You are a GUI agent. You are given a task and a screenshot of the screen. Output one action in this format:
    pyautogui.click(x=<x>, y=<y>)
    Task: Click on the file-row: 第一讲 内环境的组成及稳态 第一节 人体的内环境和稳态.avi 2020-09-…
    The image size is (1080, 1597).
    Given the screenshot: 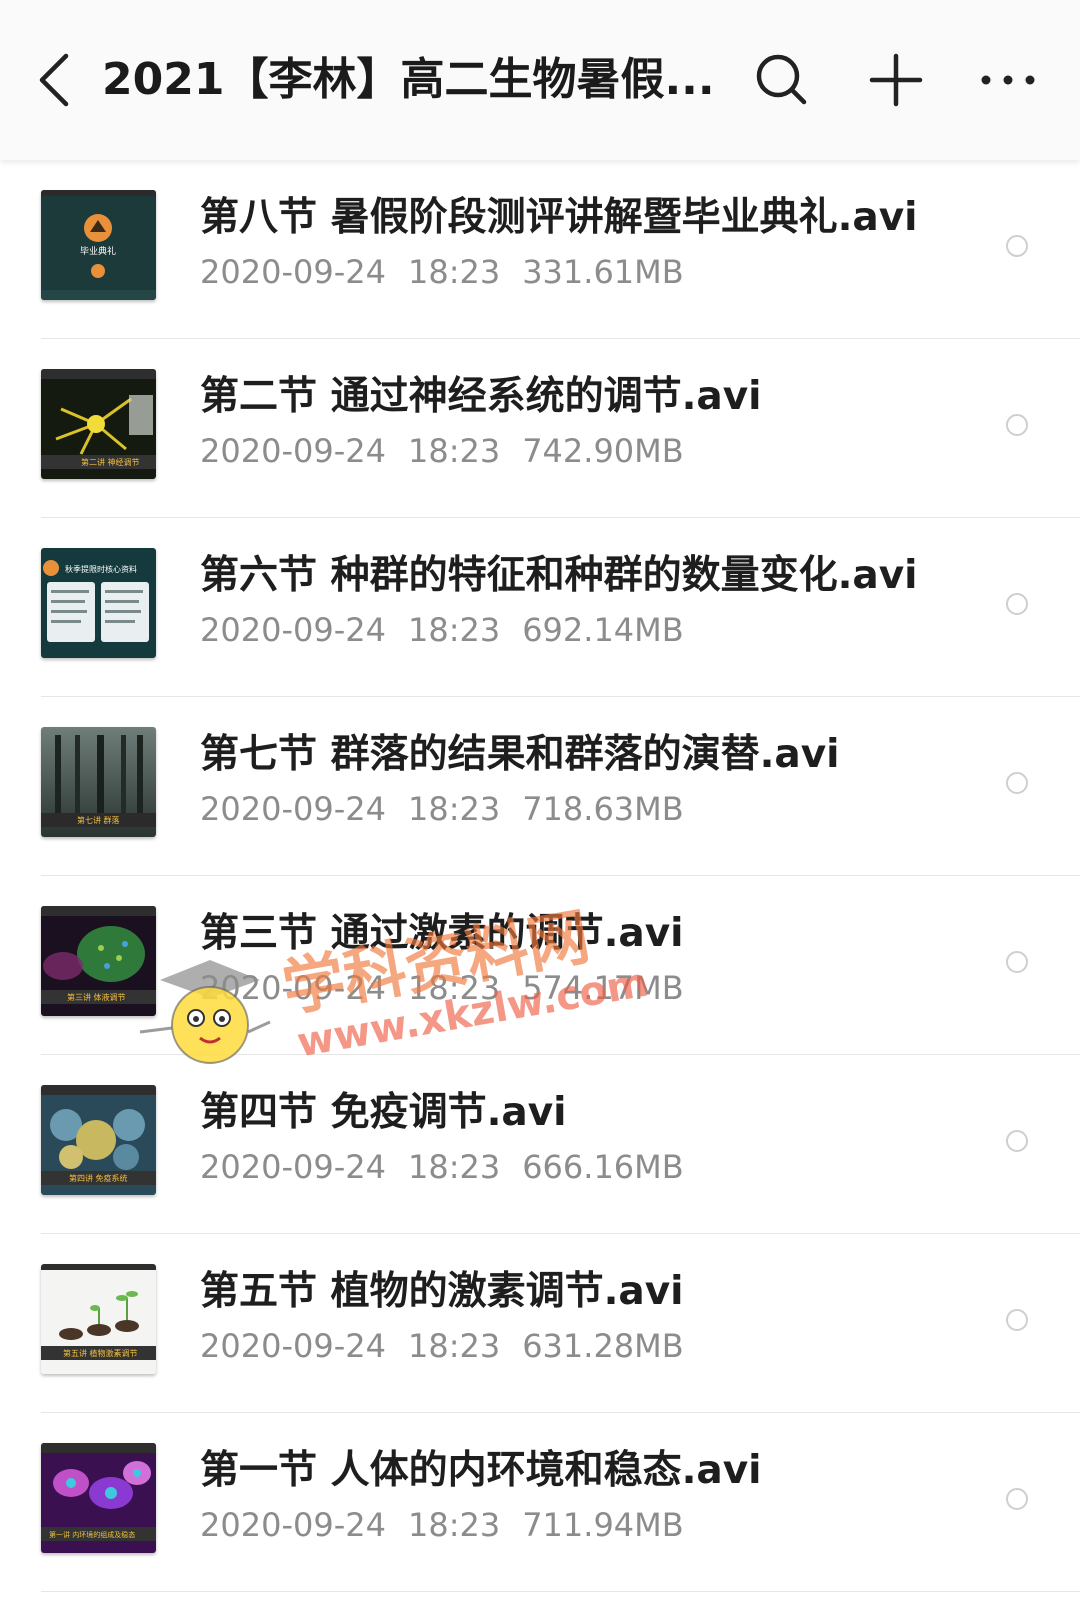 What is the action you would take?
    pyautogui.click(x=540, y=1502)
    